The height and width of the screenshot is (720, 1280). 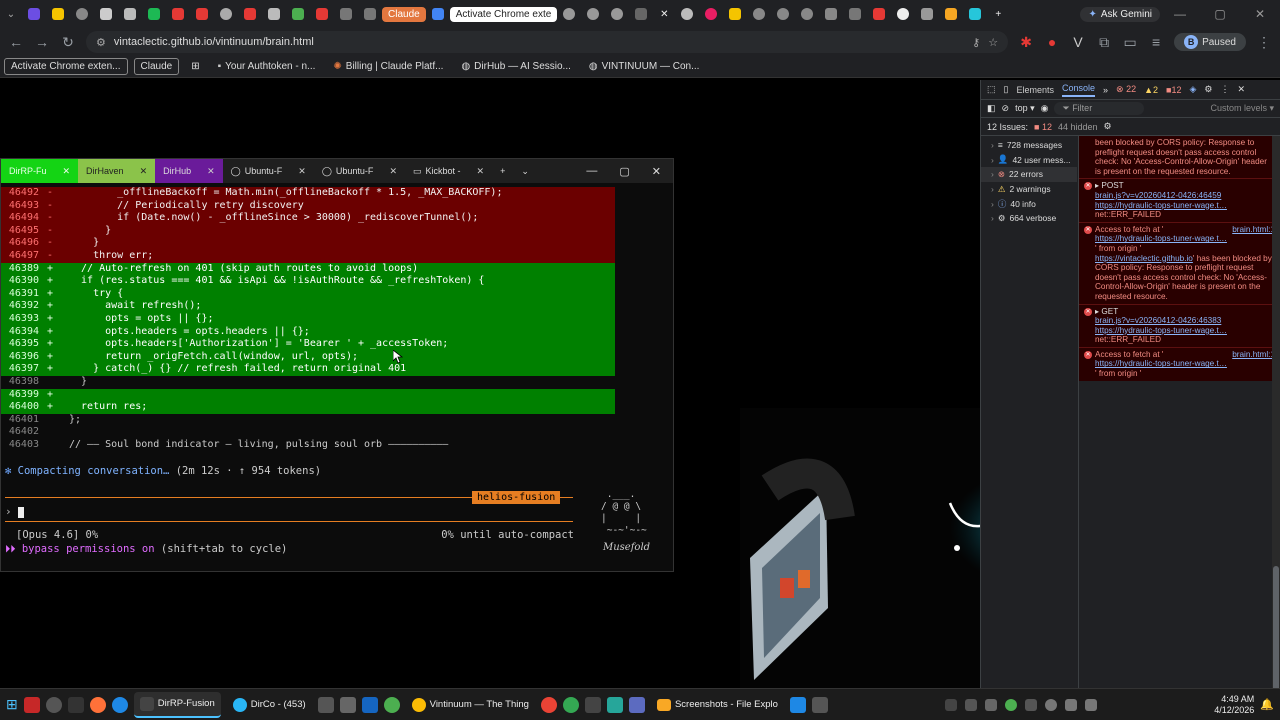 What do you see at coordinates (1210, 42) in the screenshot?
I see `profile-paused-button: B Paused` at bounding box center [1210, 42].